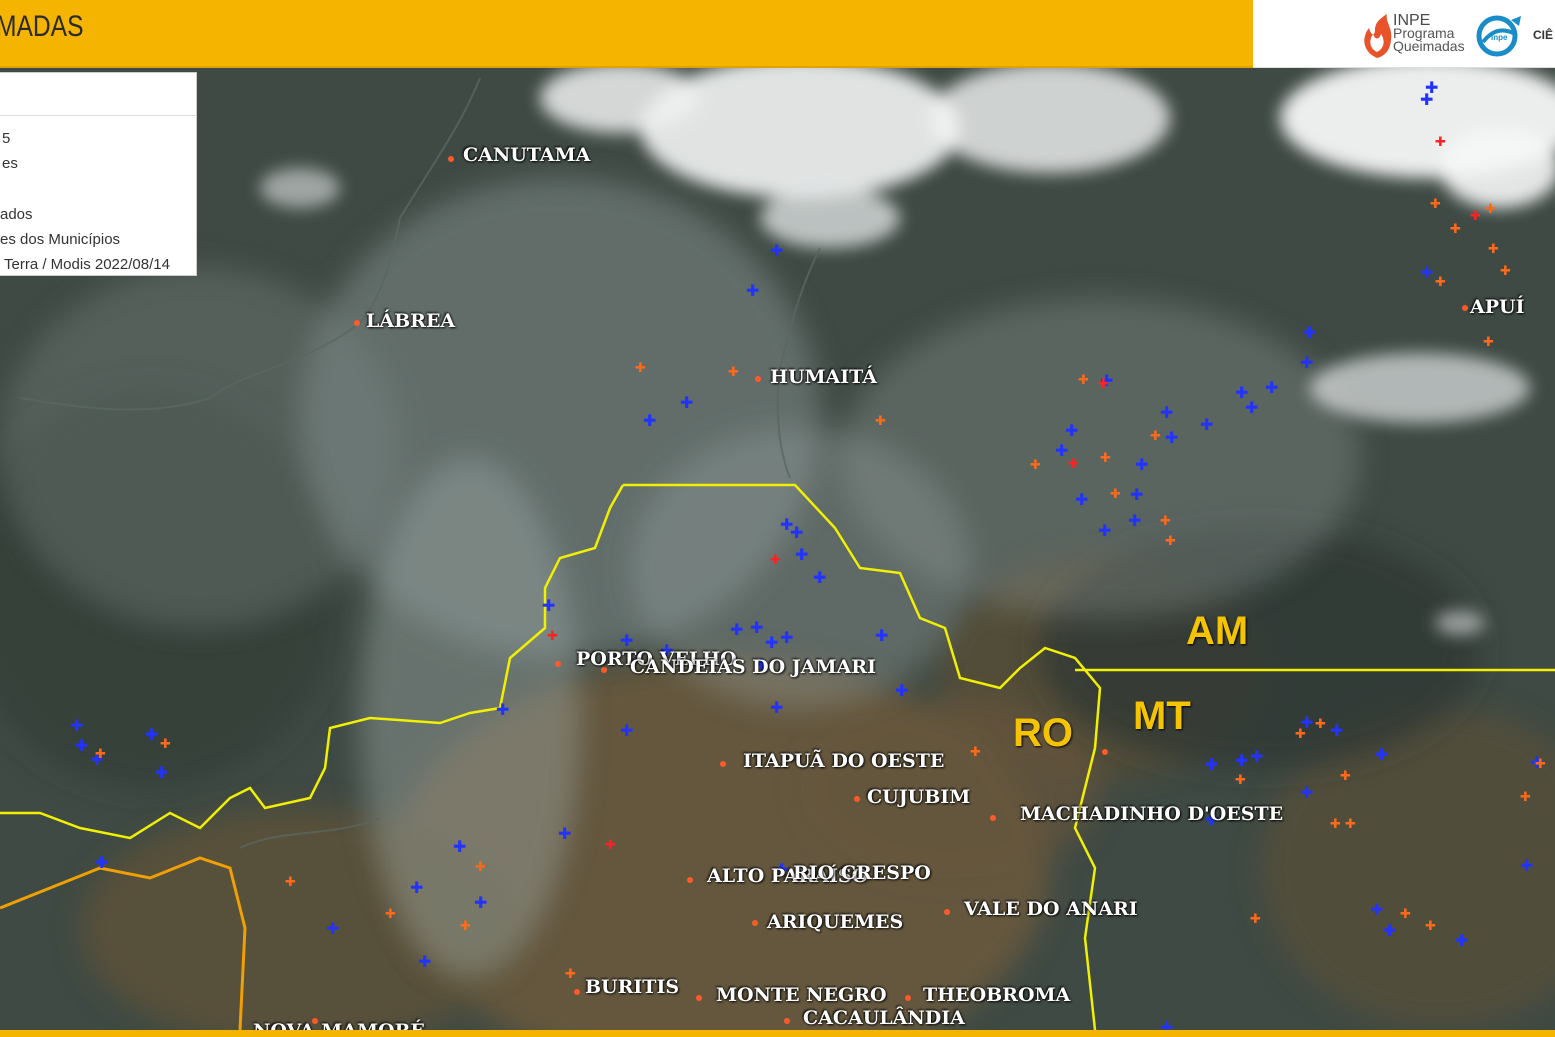 The width and height of the screenshot is (1555, 1037). What do you see at coordinates (1543, 35) in the screenshot?
I see `partner-text: CIÊ` at bounding box center [1543, 35].